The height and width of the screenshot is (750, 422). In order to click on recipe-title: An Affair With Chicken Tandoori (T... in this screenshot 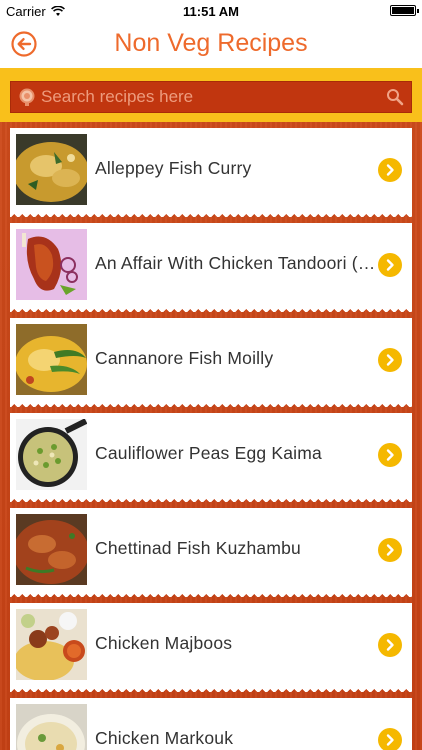, I will do `click(236, 263)`.